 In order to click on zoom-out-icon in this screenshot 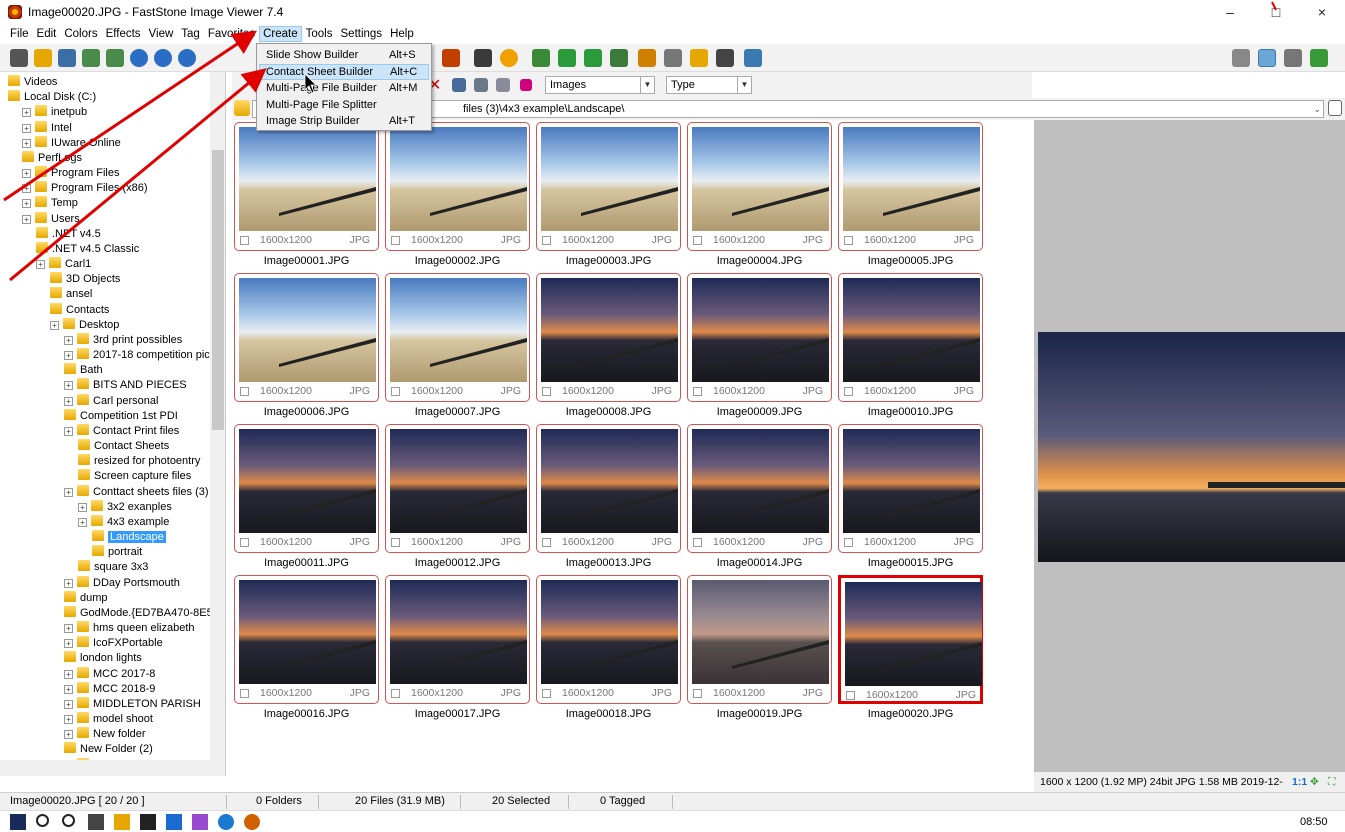, I will do `click(163, 58)`.